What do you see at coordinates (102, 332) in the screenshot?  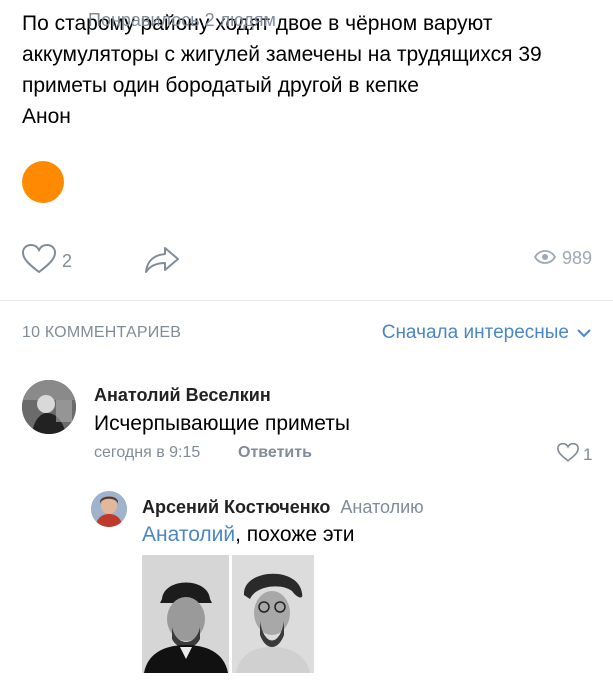 I see `comments-count: 10 КОММЕНТАРИЕВ` at bounding box center [102, 332].